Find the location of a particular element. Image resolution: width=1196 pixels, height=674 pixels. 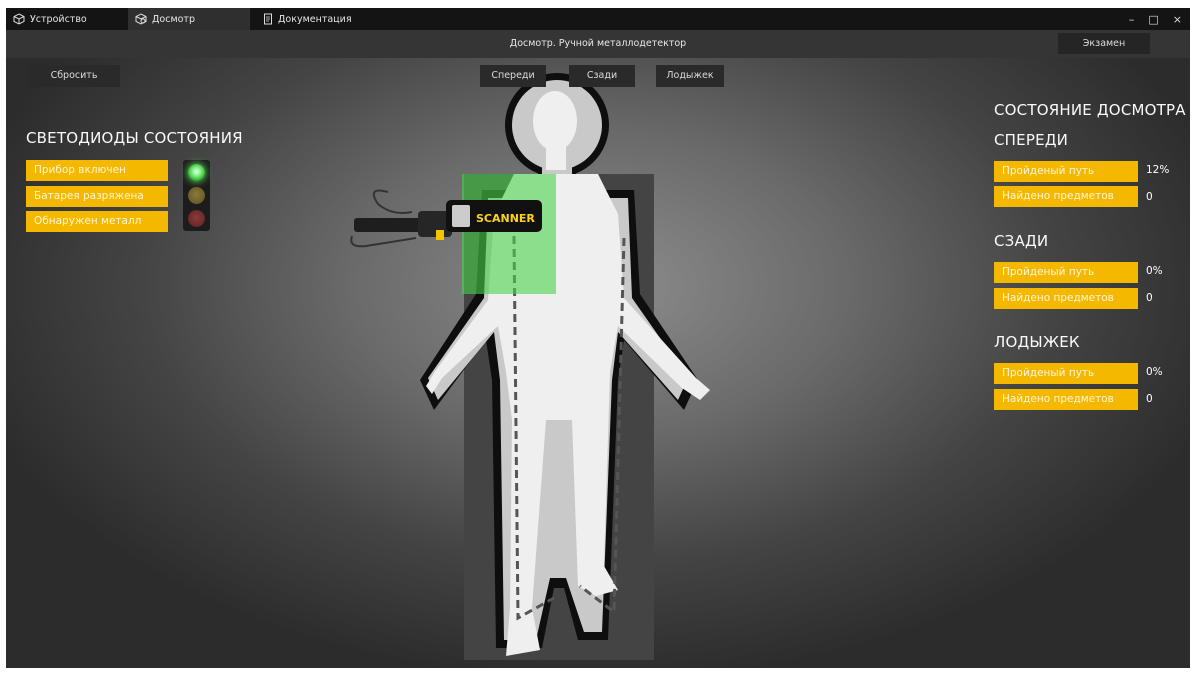

led-metal-indicator is located at coordinates (196, 218).